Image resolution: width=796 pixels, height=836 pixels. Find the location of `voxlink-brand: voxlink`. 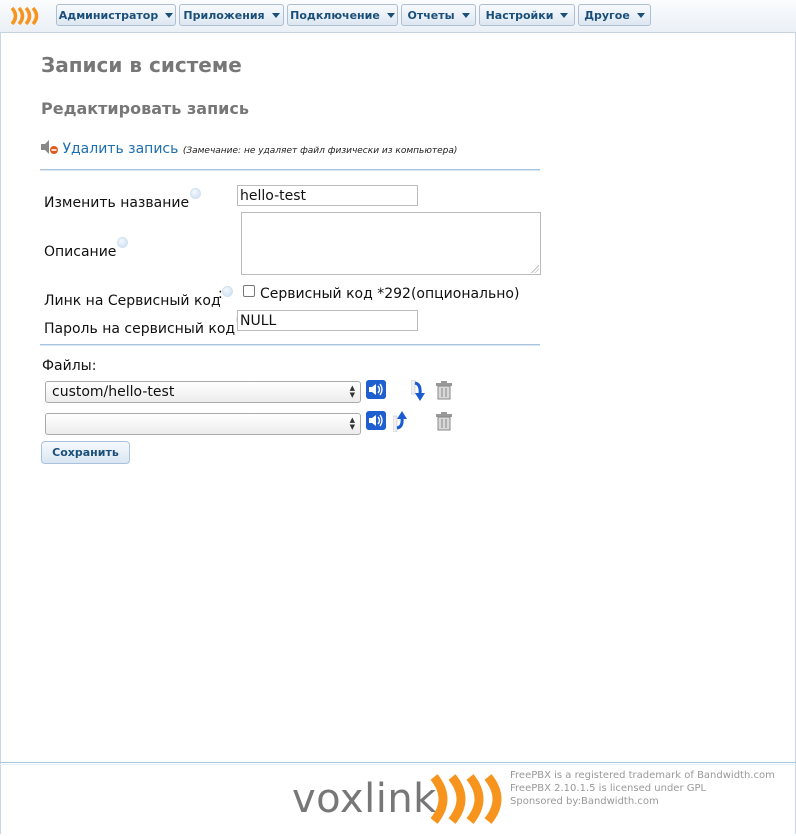

voxlink-brand: voxlink is located at coordinates (364, 799).